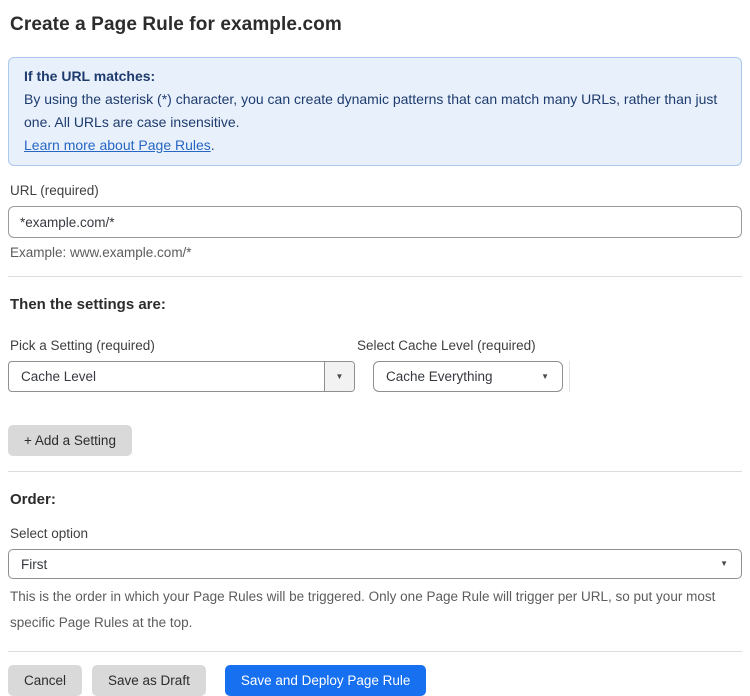 Image resolution: width=750 pixels, height=696 pixels. What do you see at coordinates (181, 376) in the screenshot?
I see `setting-picker-select: Cache Level ▼` at bounding box center [181, 376].